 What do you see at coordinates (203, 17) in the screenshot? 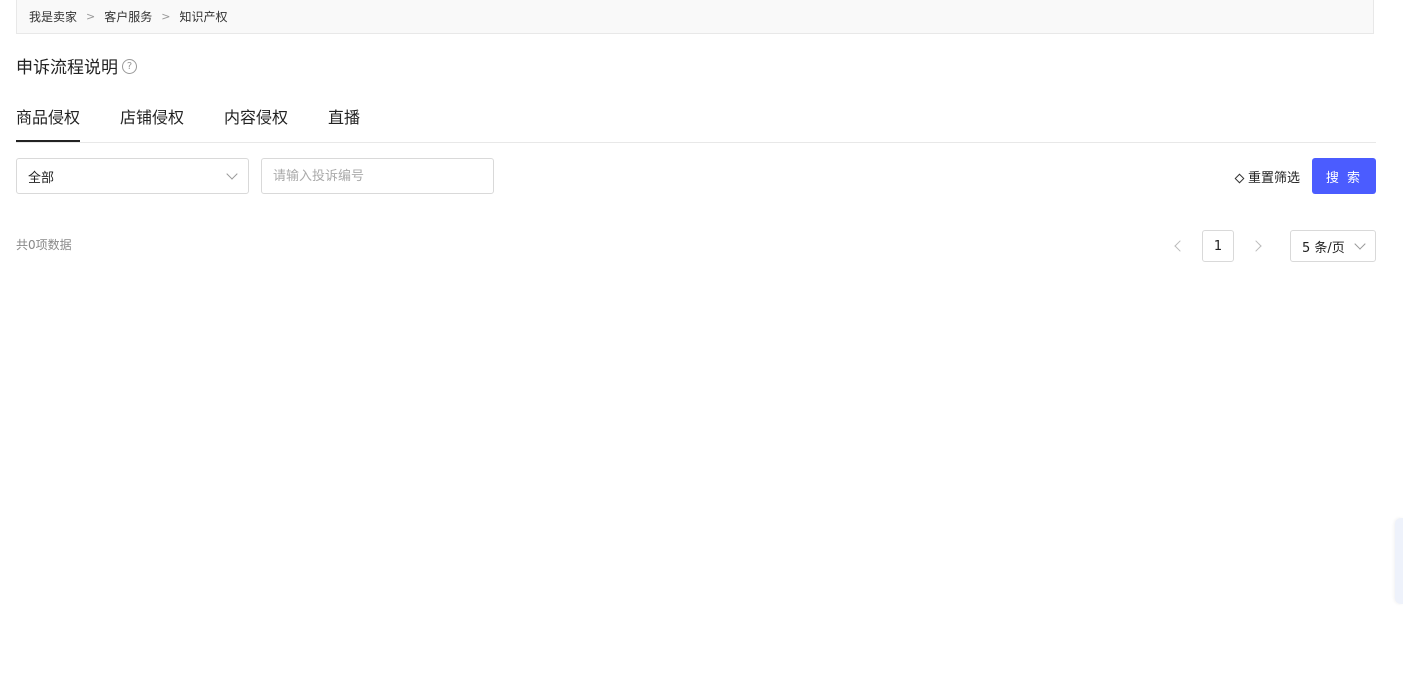
I see `breadcrumb-item-ip: 知识产权` at bounding box center [203, 17].